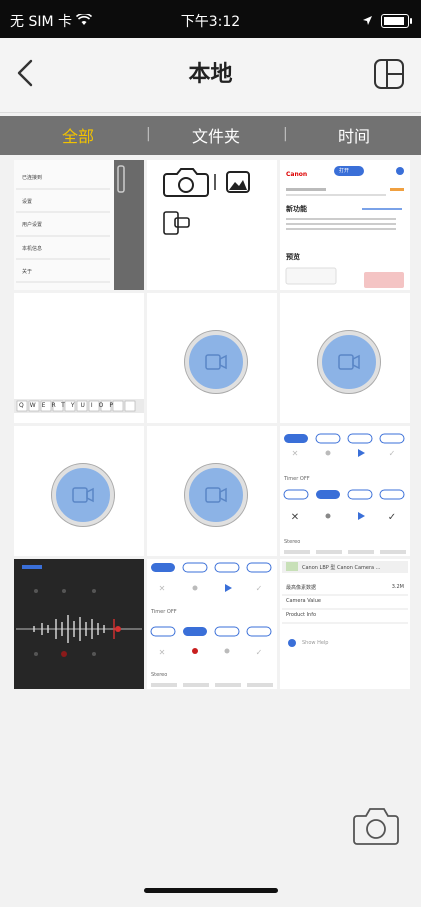  Describe the element at coordinates (293, 257) in the screenshot. I see `section-heading: 预览` at that location.